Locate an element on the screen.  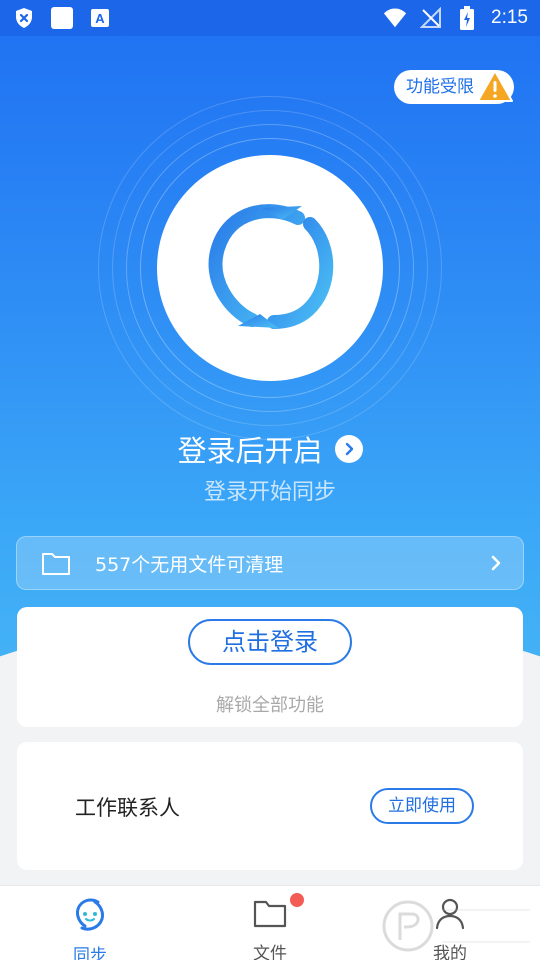
white-square-icon is located at coordinates (62, 18).